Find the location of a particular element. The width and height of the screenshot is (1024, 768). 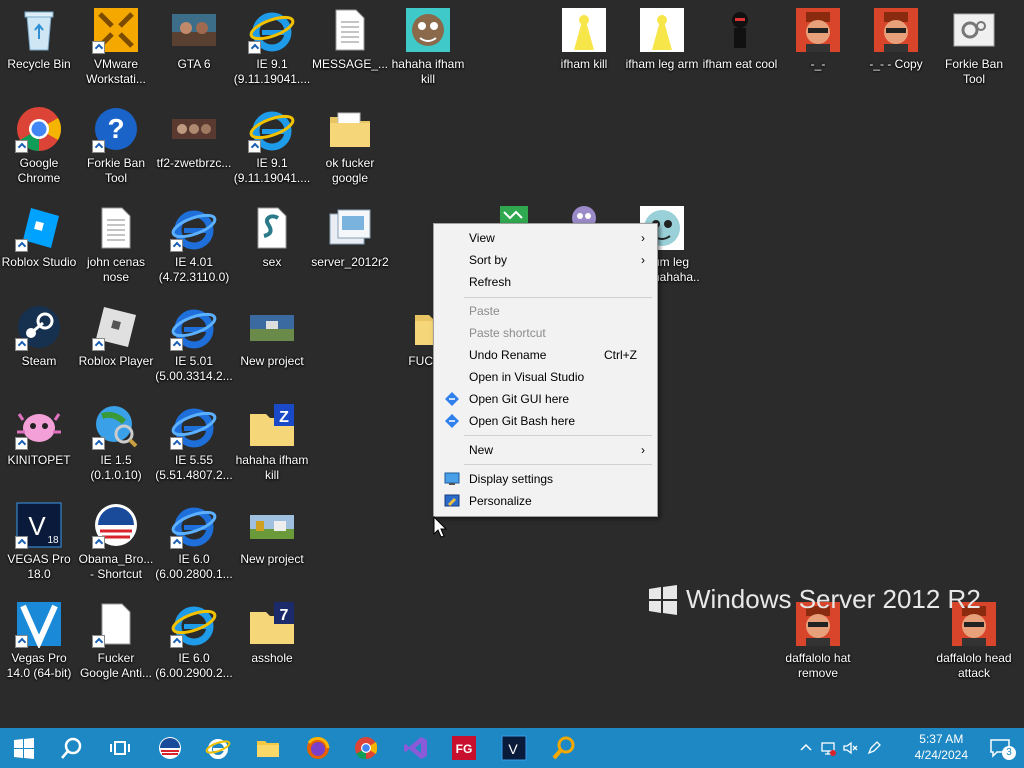

menu-item-label: Open Git GUI here is located at coordinates (519, 399).